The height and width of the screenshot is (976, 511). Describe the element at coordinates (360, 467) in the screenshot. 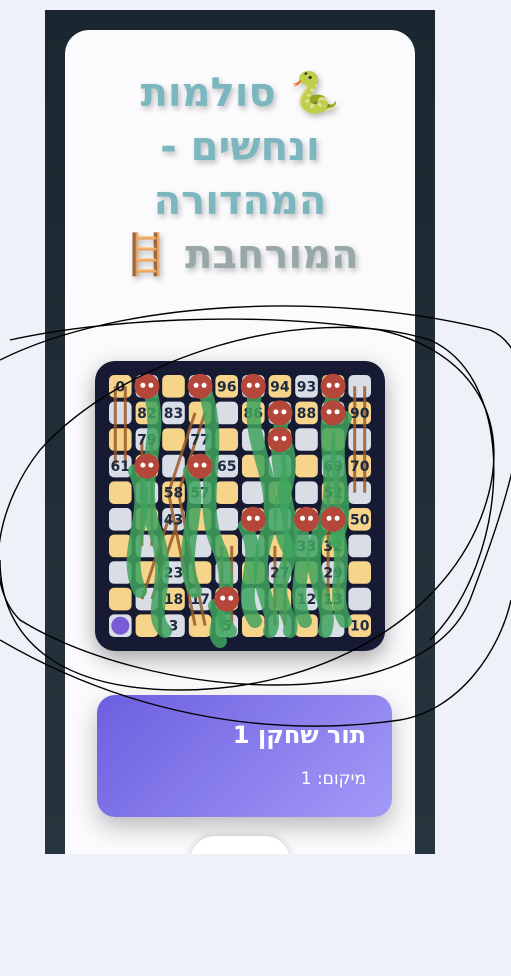

I see `cell-number: 70` at that location.